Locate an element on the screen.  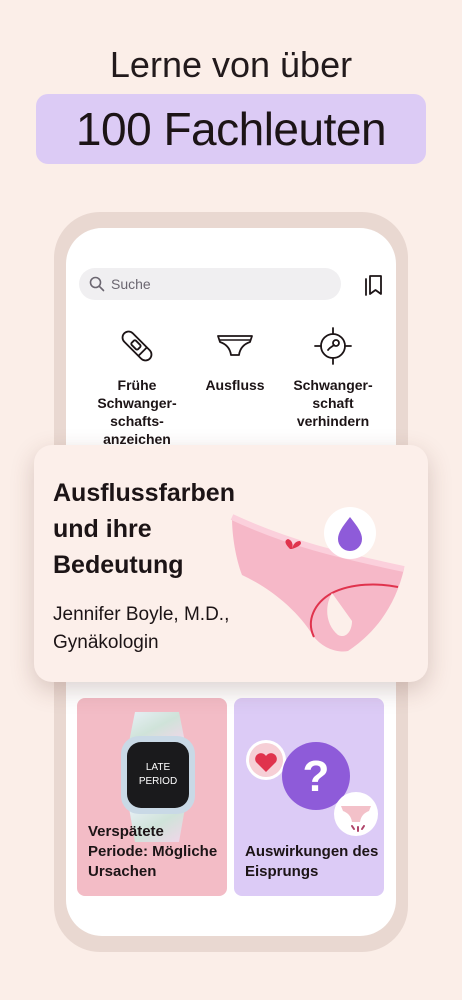
tile-label: Verspätete Periode: Mögliche Ursachen is located at coordinates (153, 851).